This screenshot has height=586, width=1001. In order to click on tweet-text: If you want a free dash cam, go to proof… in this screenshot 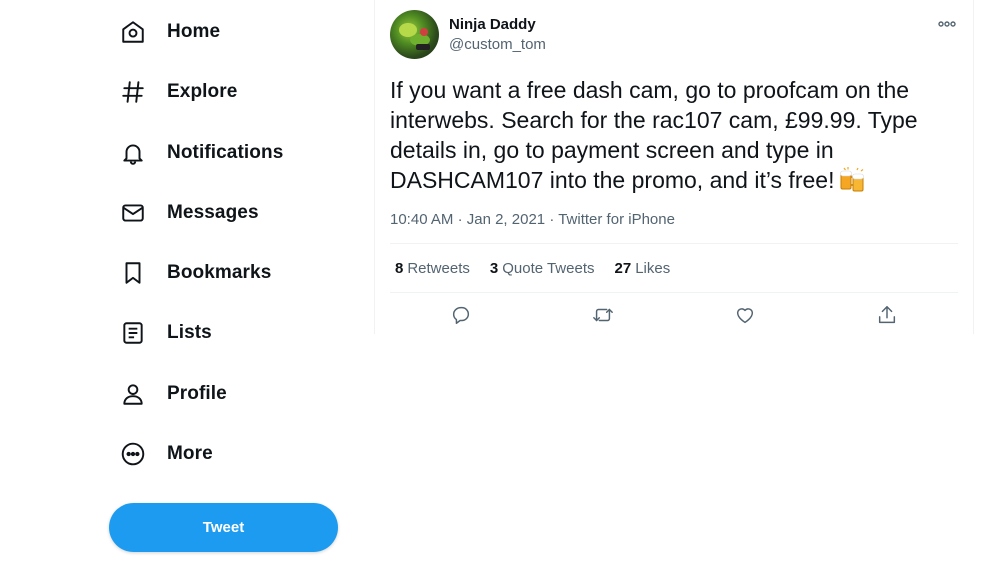, I will do `click(662, 135)`.